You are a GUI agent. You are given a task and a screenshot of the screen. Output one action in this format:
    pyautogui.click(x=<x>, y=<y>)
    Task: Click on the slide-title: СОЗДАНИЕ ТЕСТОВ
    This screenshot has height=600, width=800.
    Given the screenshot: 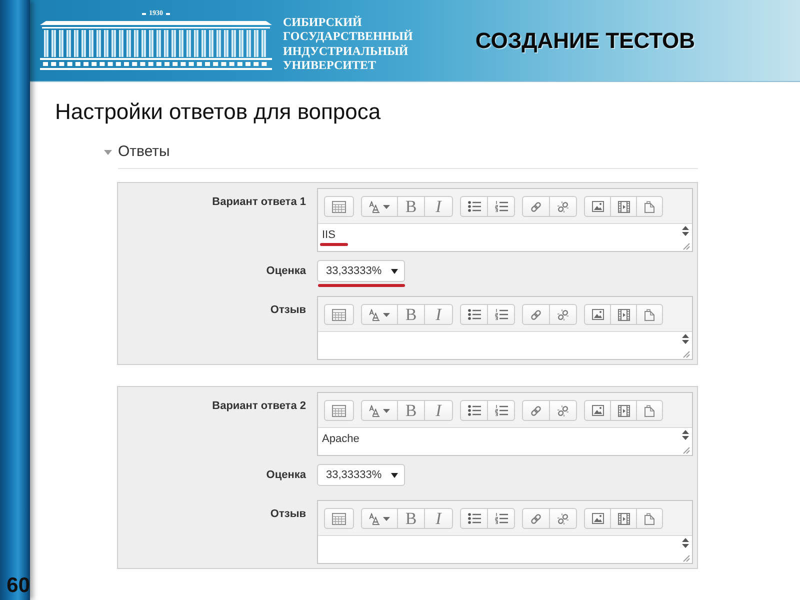 What is the action you would take?
    pyautogui.click(x=585, y=41)
    